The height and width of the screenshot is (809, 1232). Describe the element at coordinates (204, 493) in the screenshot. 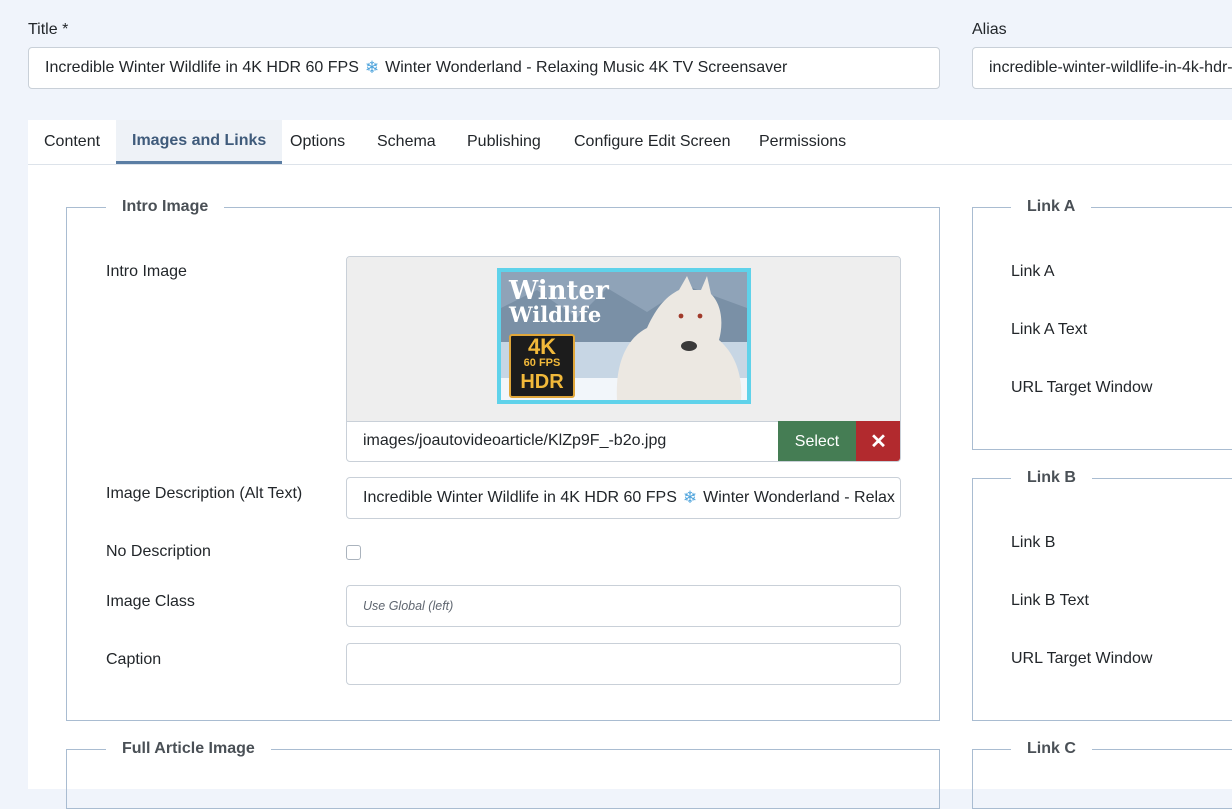

I see `alt-text-label: Image Description (Alt Text)` at that location.